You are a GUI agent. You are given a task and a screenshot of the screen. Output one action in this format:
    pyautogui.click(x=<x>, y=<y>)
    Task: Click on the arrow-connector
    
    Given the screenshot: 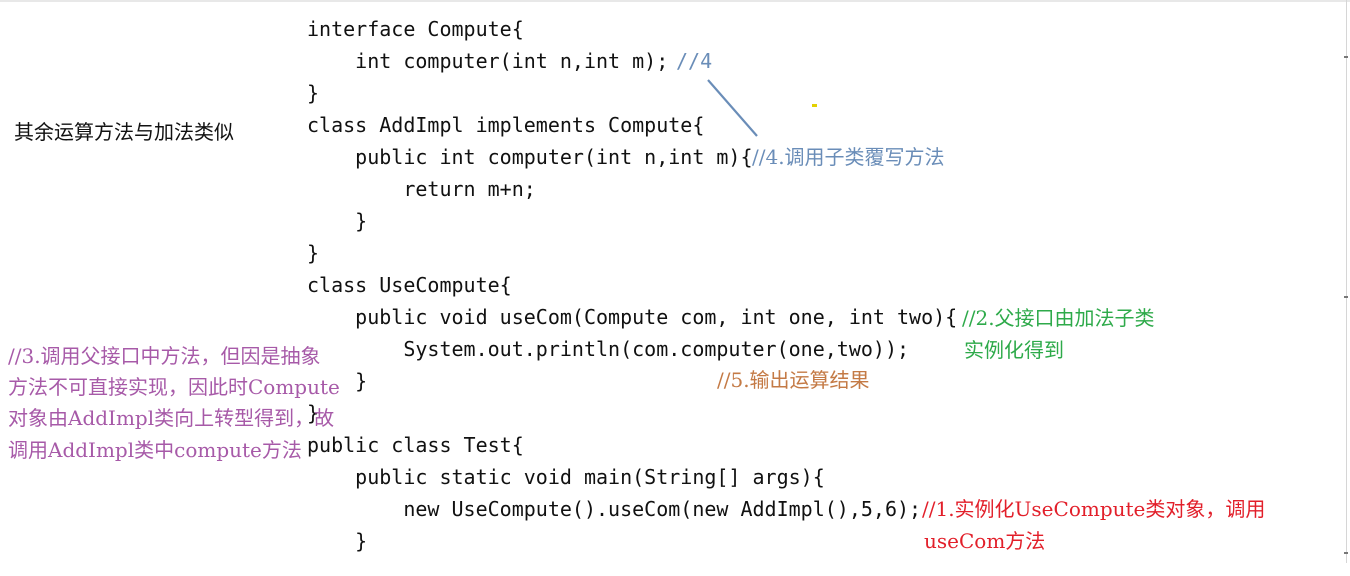 What is the action you would take?
    pyautogui.click(x=732, y=108)
    